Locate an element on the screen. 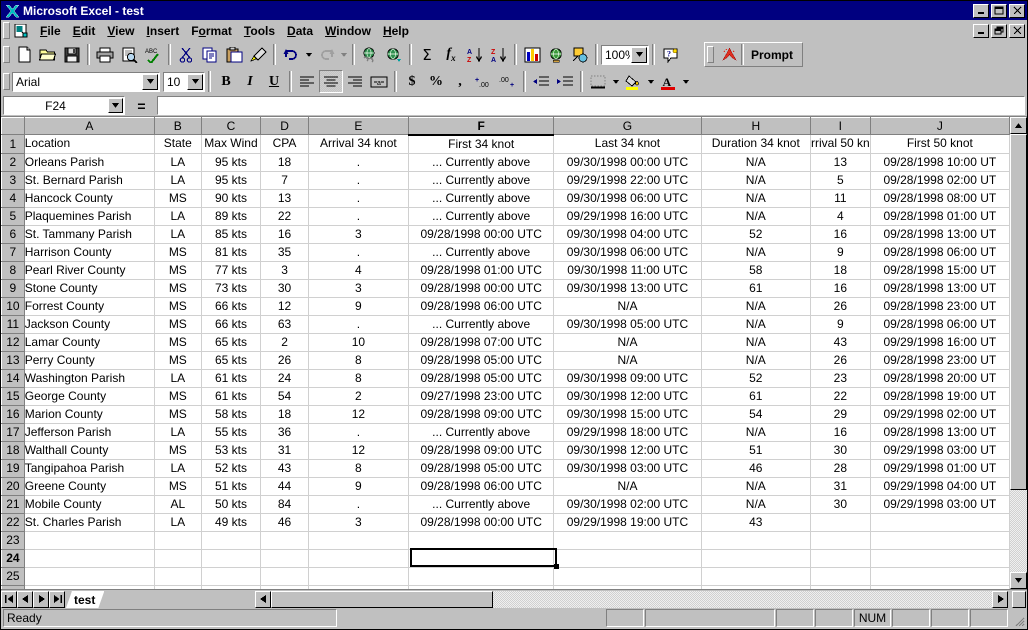 This screenshot has height=630, width=1028. formula-input is located at coordinates (591, 105).